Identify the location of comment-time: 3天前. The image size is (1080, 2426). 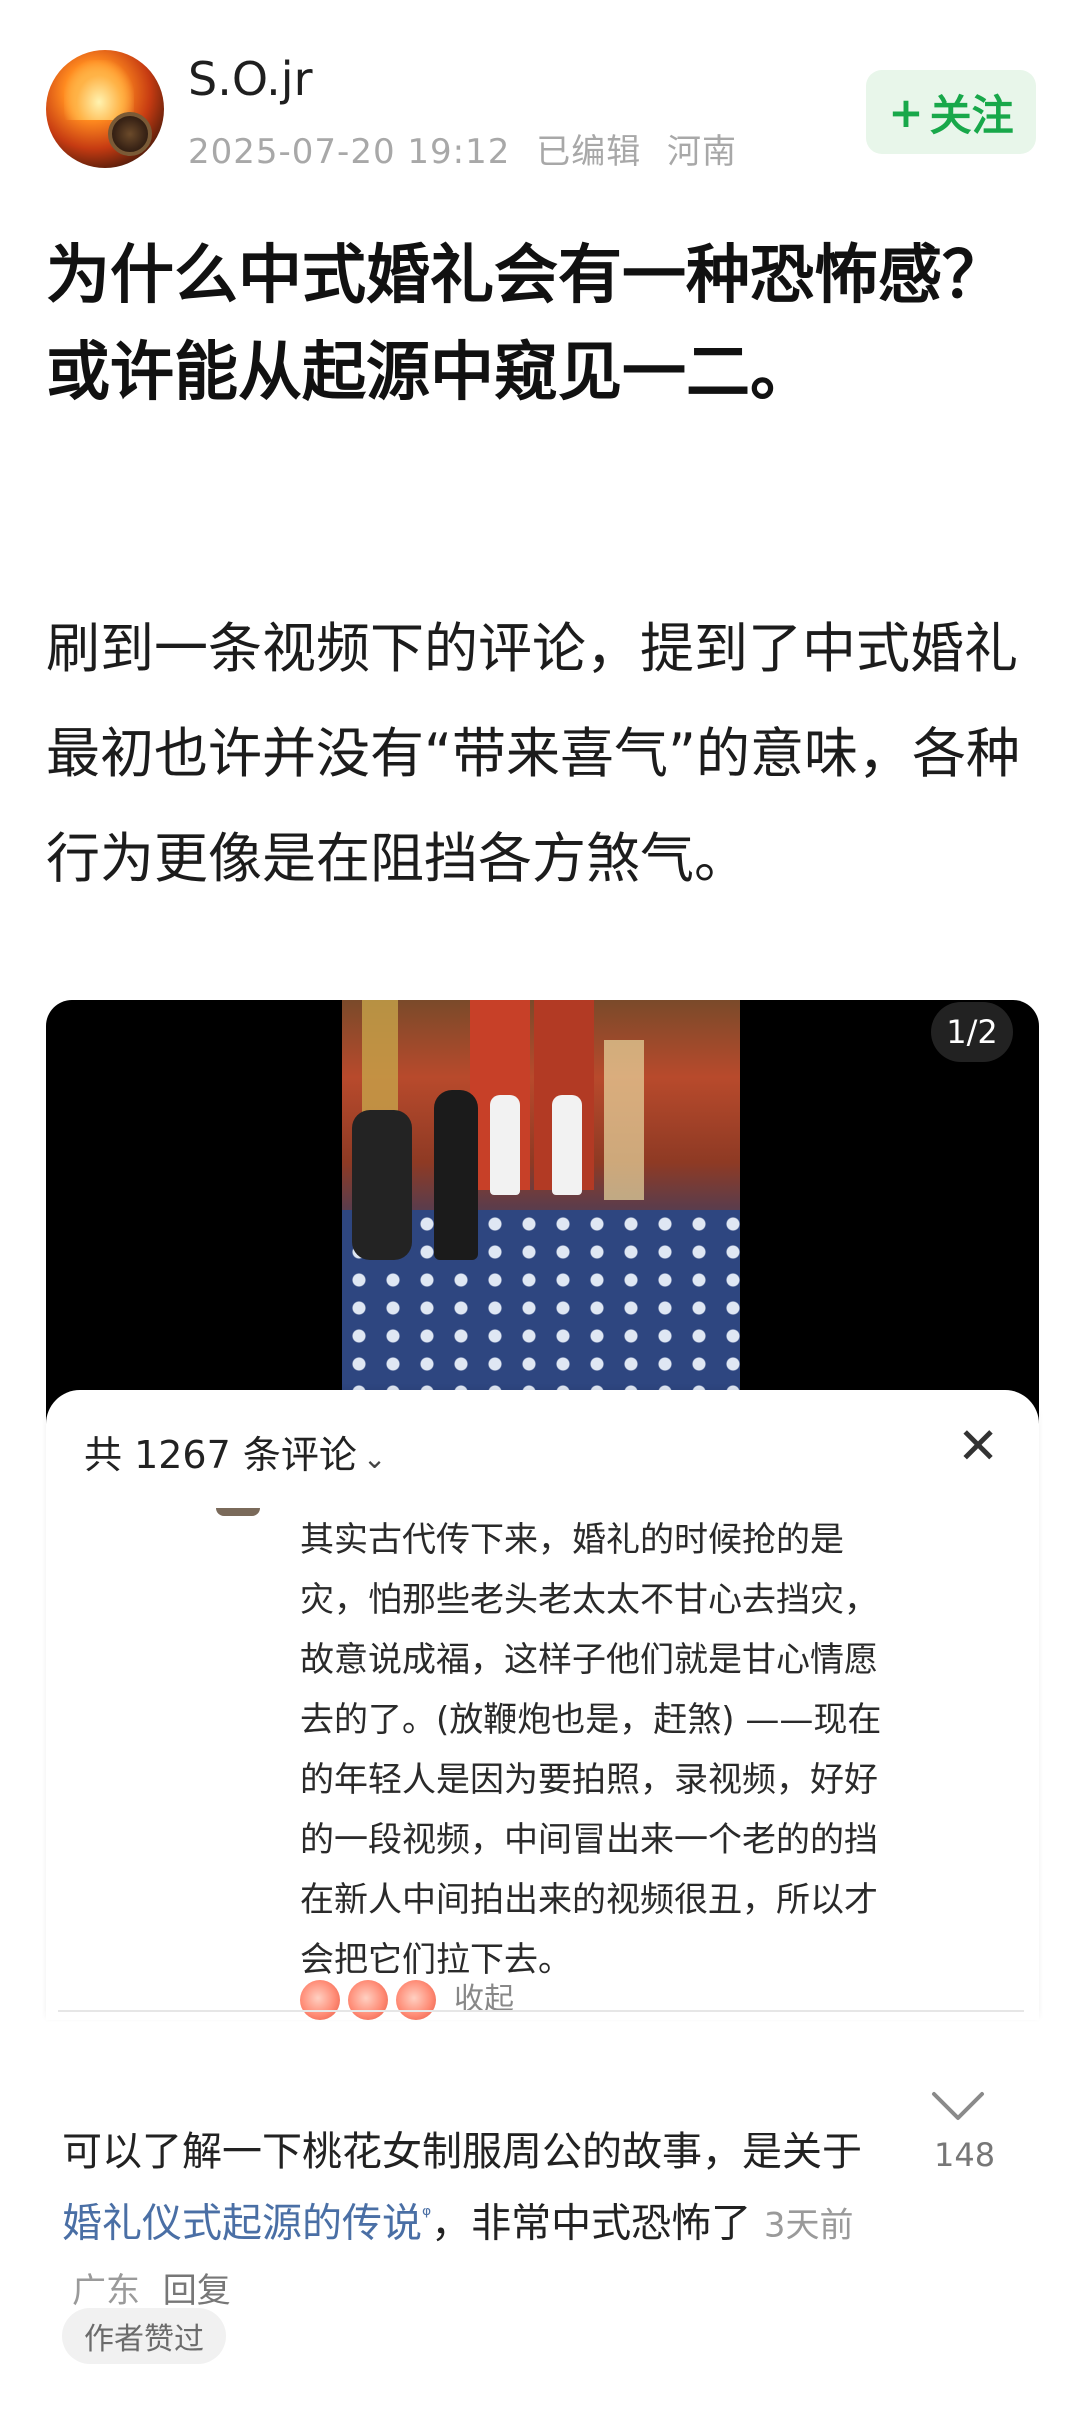
(808, 2225).